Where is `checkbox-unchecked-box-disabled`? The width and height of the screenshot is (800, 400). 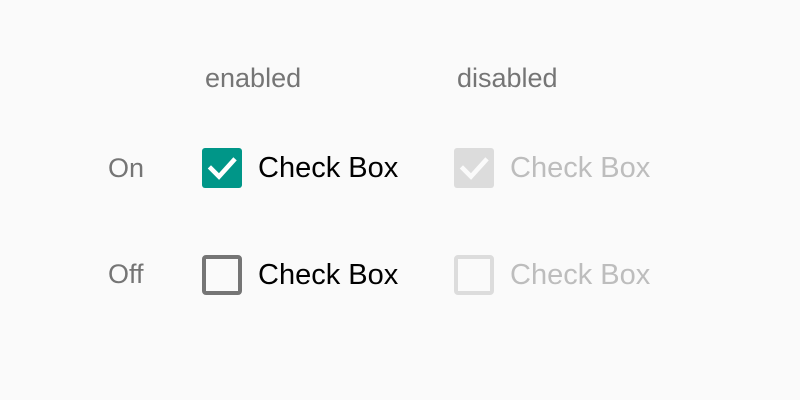
checkbox-unchecked-box-disabled is located at coordinates (474, 275).